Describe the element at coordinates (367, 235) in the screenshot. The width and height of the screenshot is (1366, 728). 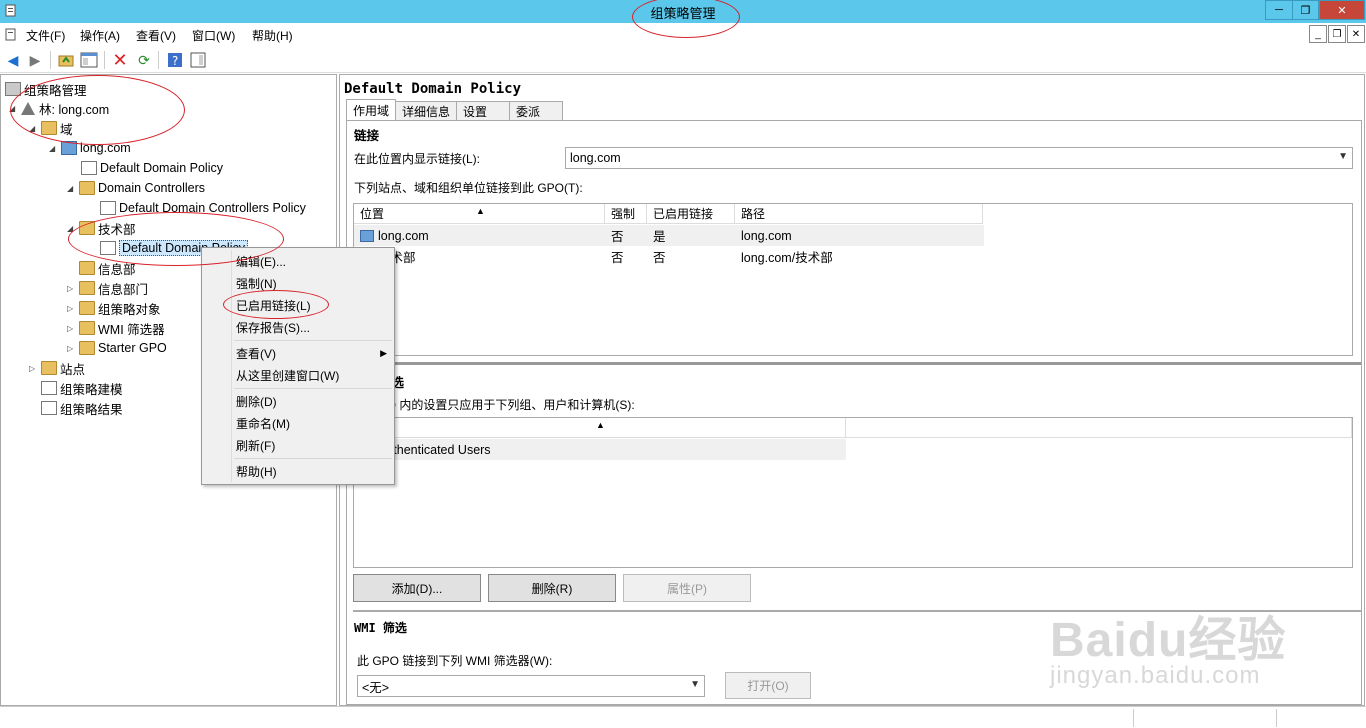
I see `domain-icon` at that location.